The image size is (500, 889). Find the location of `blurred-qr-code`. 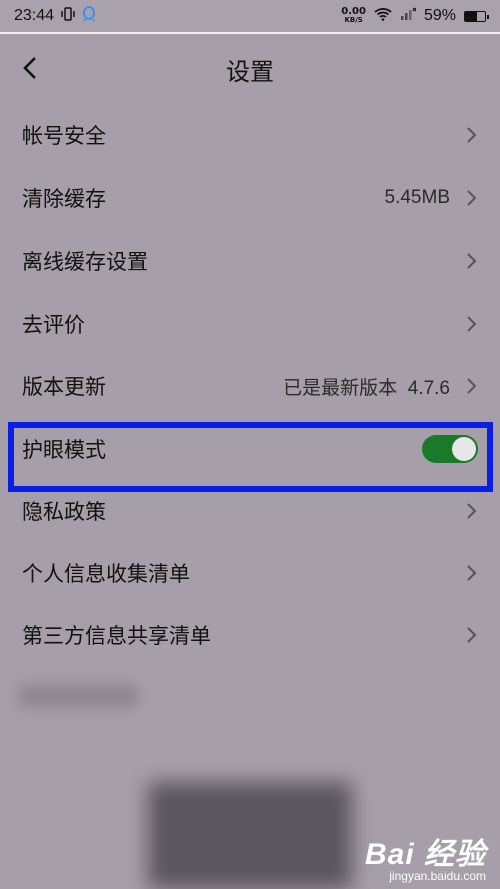

blurred-qr-code is located at coordinates (250, 835).